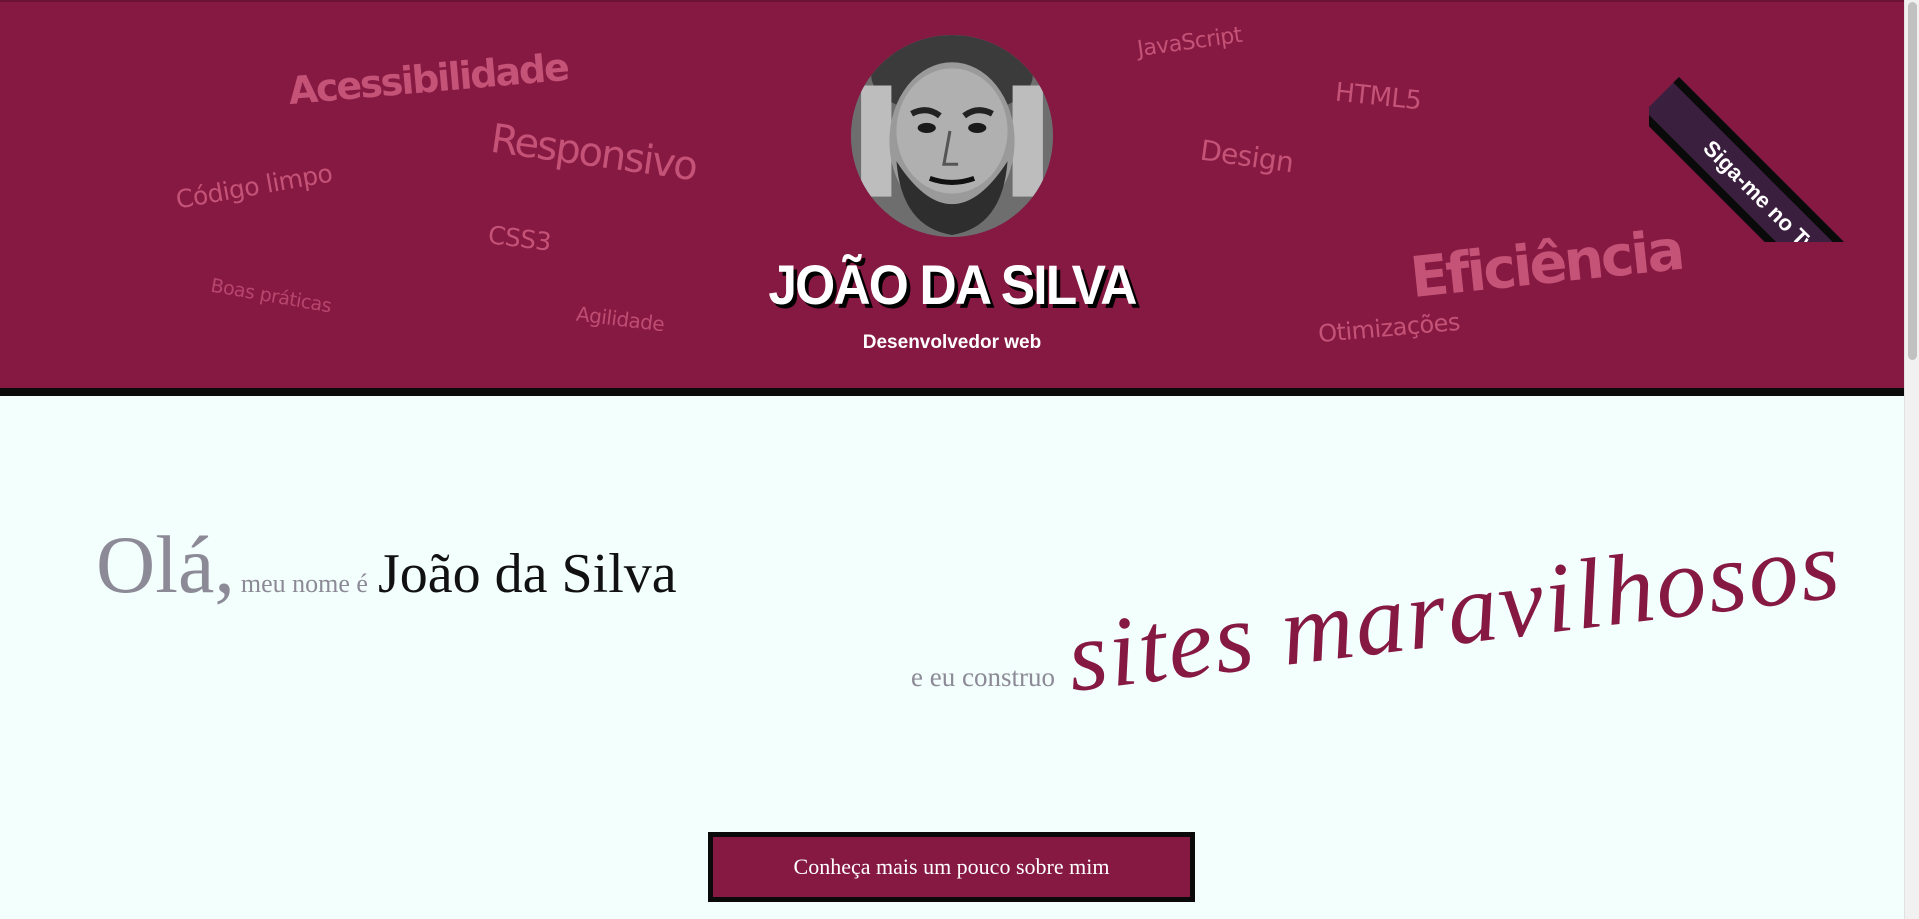 Image resolution: width=1919 pixels, height=919 pixels. Describe the element at coordinates (1912, 181) in the screenshot. I see `scrollbar-thumb` at that location.